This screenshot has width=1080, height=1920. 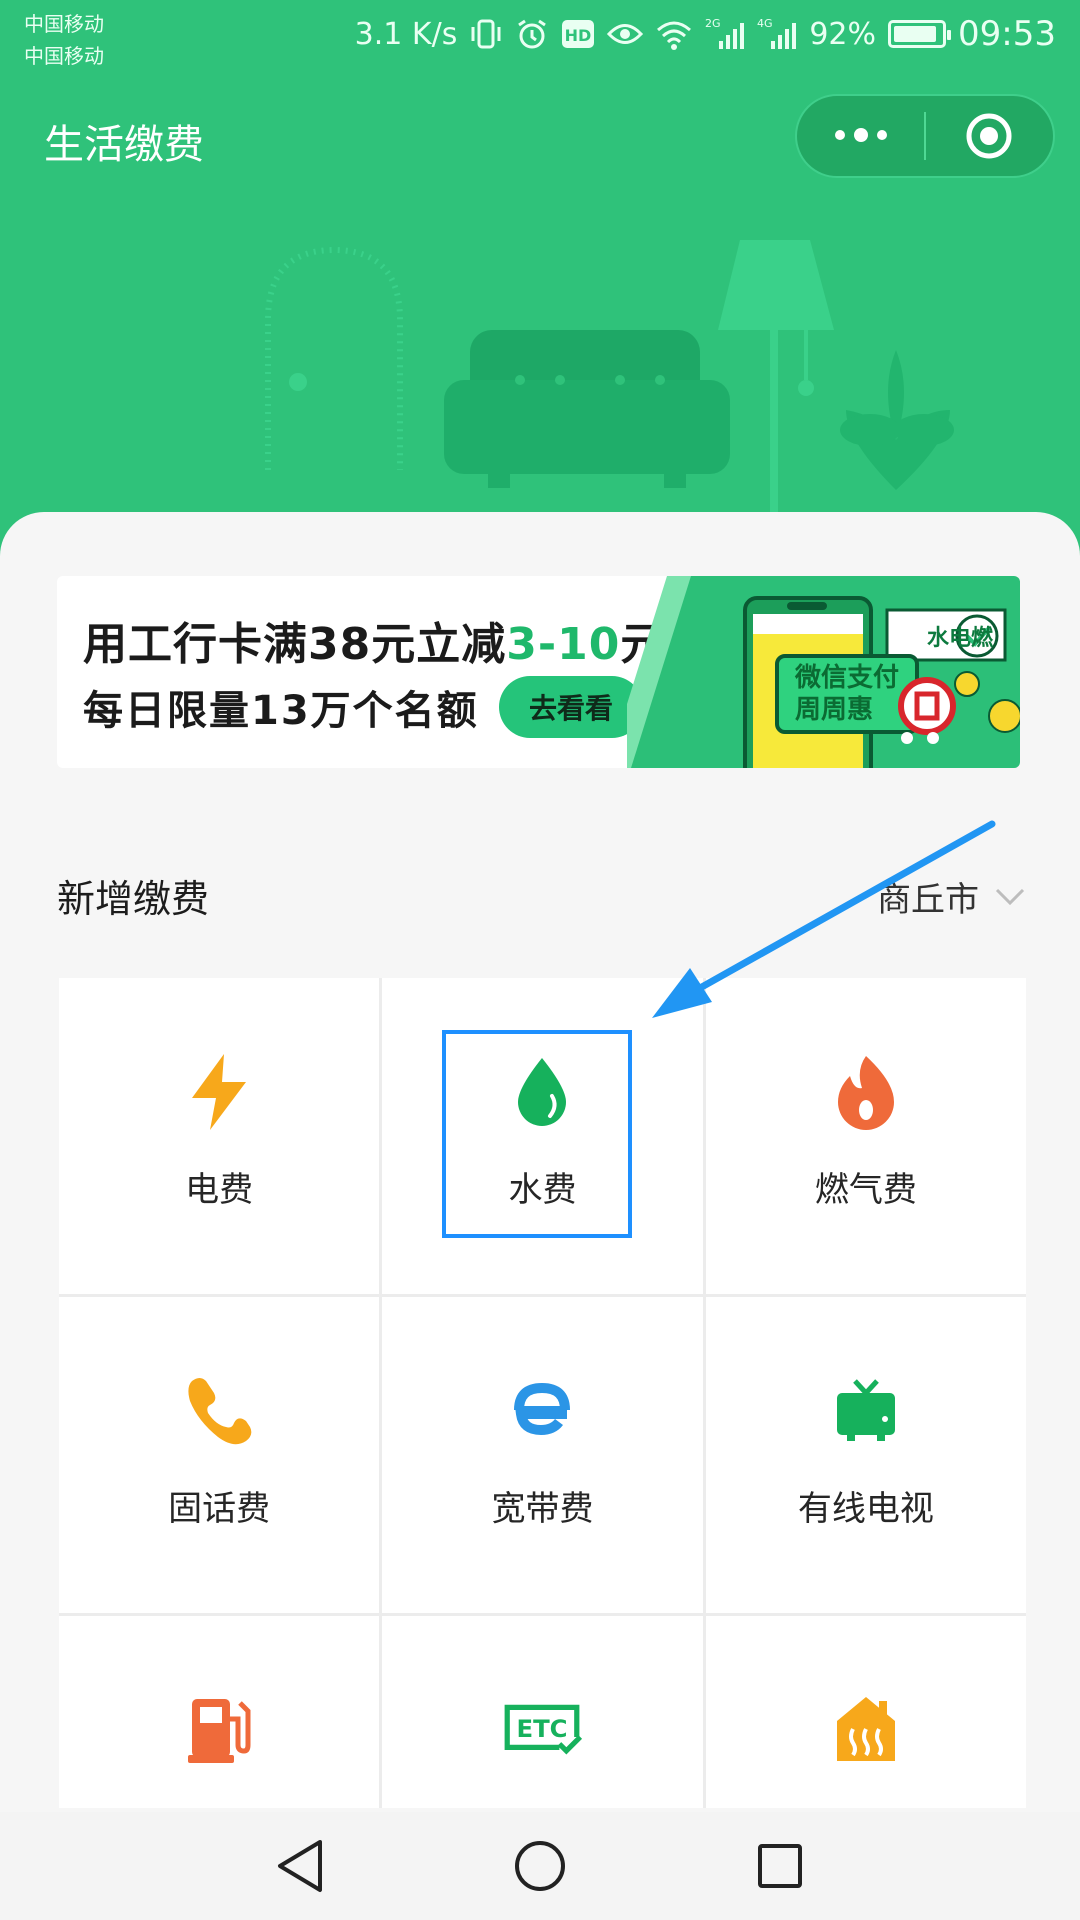 What do you see at coordinates (725, 34) in the screenshot?
I see `signal-2g-icon: 2G` at bounding box center [725, 34].